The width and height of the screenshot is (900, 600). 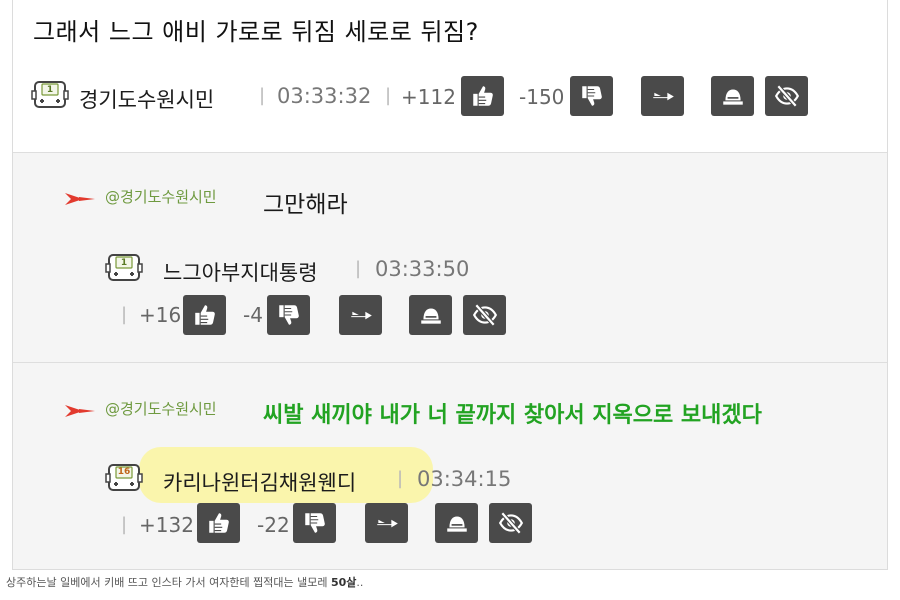 What do you see at coordinates (512, 415) in the screenshot?
I see `comment-text: 씨발 새끼야 내가 너 끝까지 찾아서 지옥으로 보내겠다` at bounding box center [512, 415].